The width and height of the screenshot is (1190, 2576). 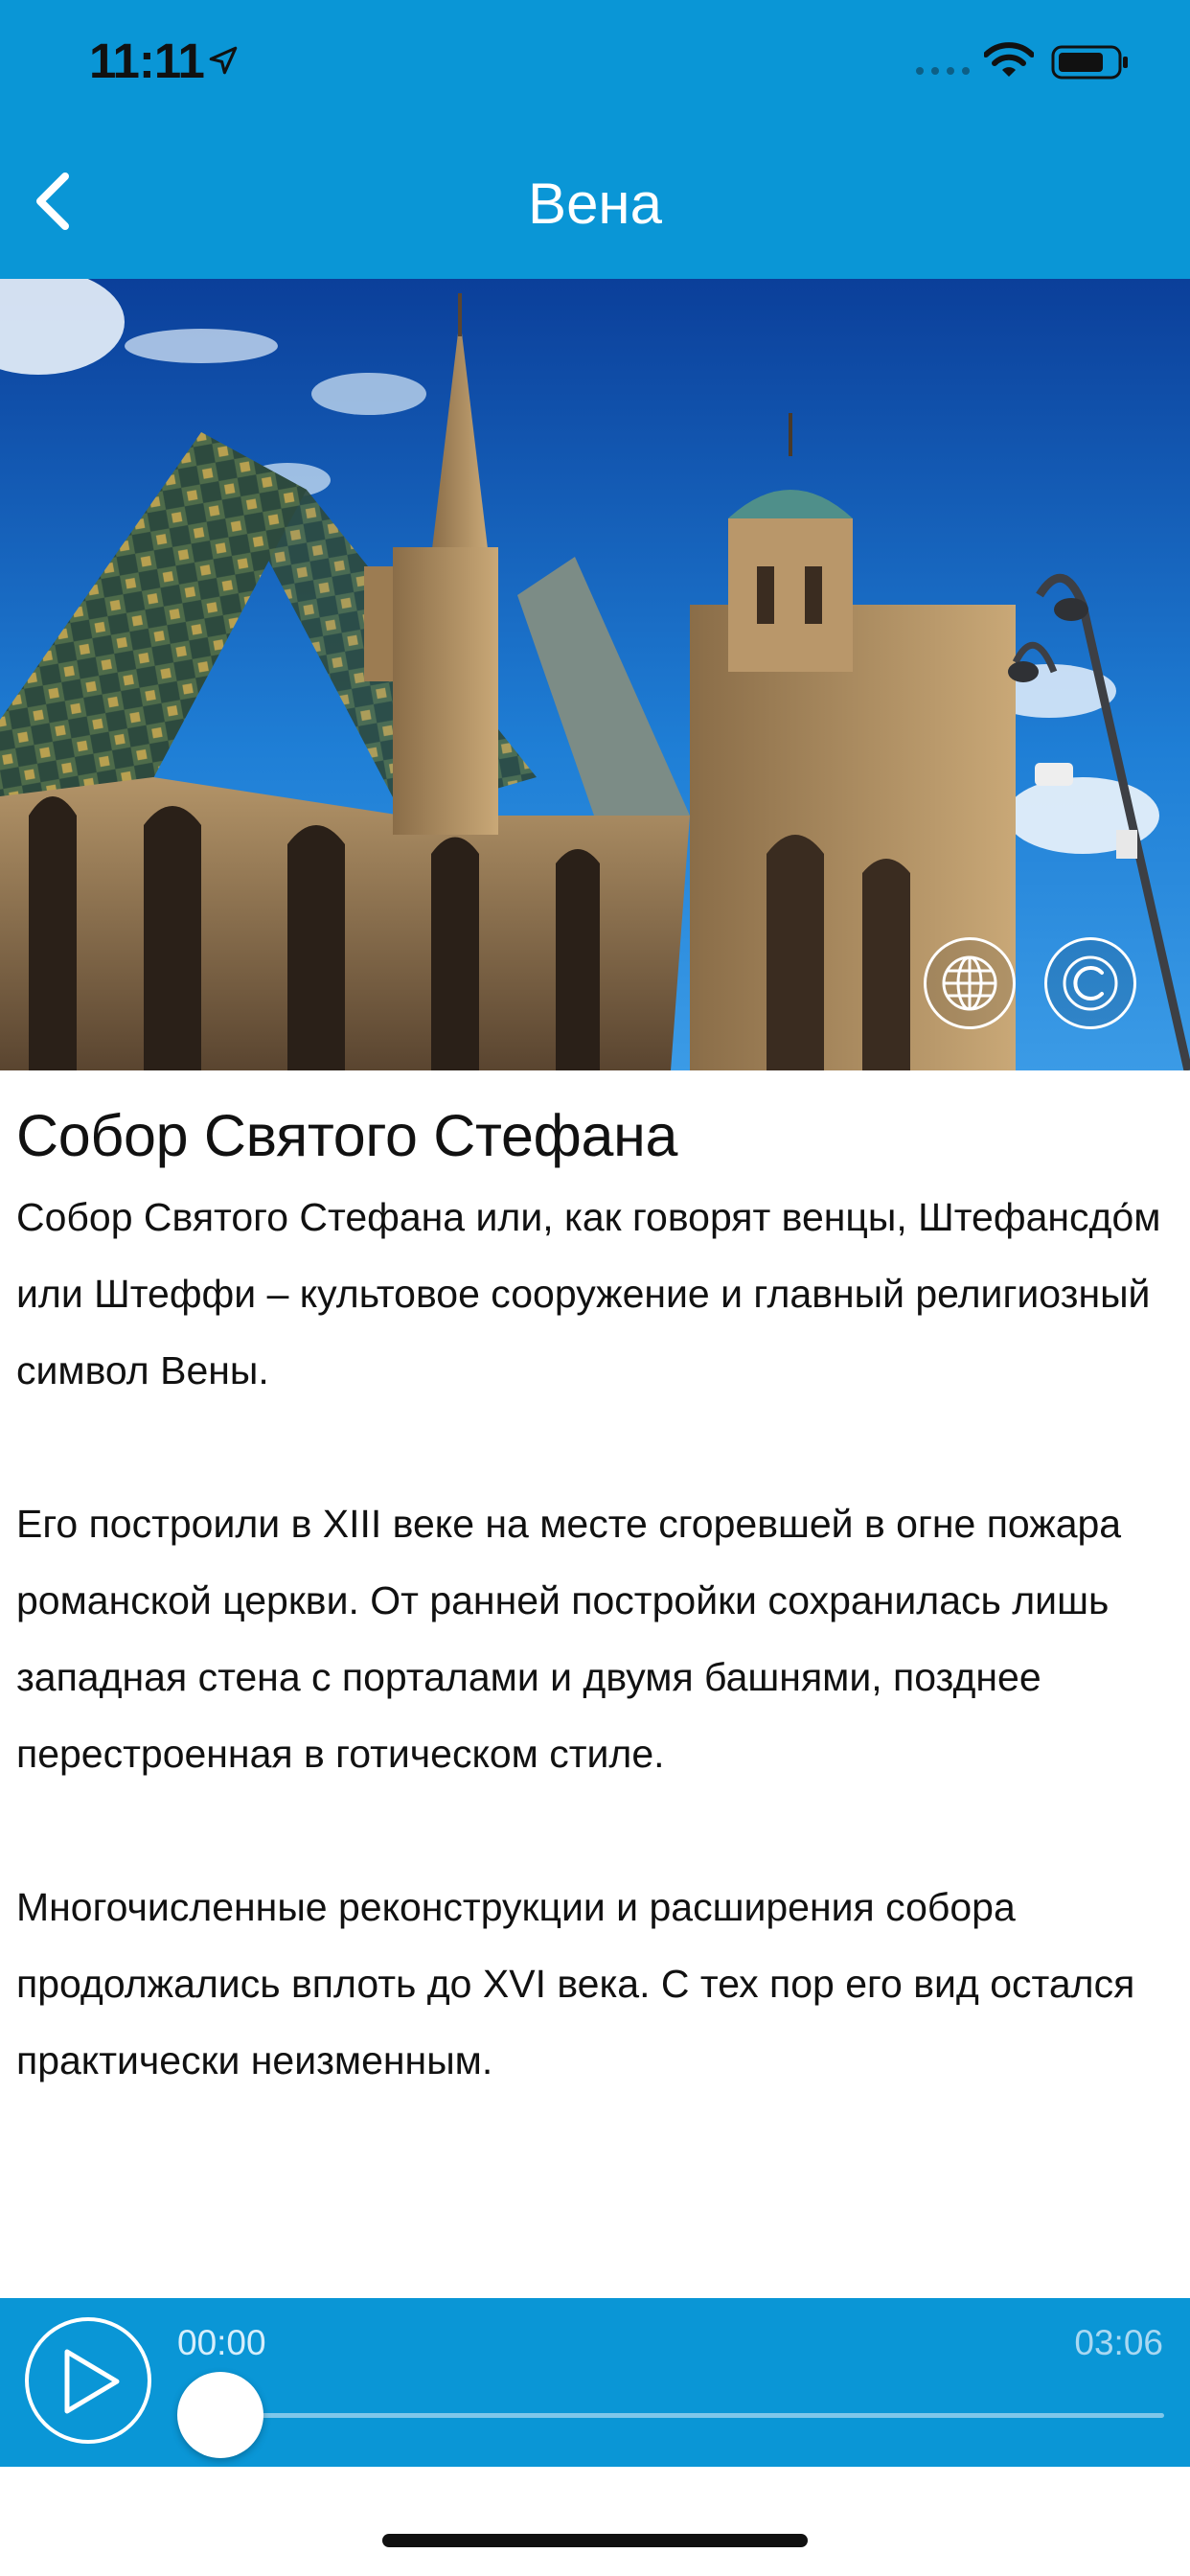 What do you see at coordinates (1119, 2342) in the screenshot?
I see `total-time: 03:06` at bounding box center [1119, 2342].